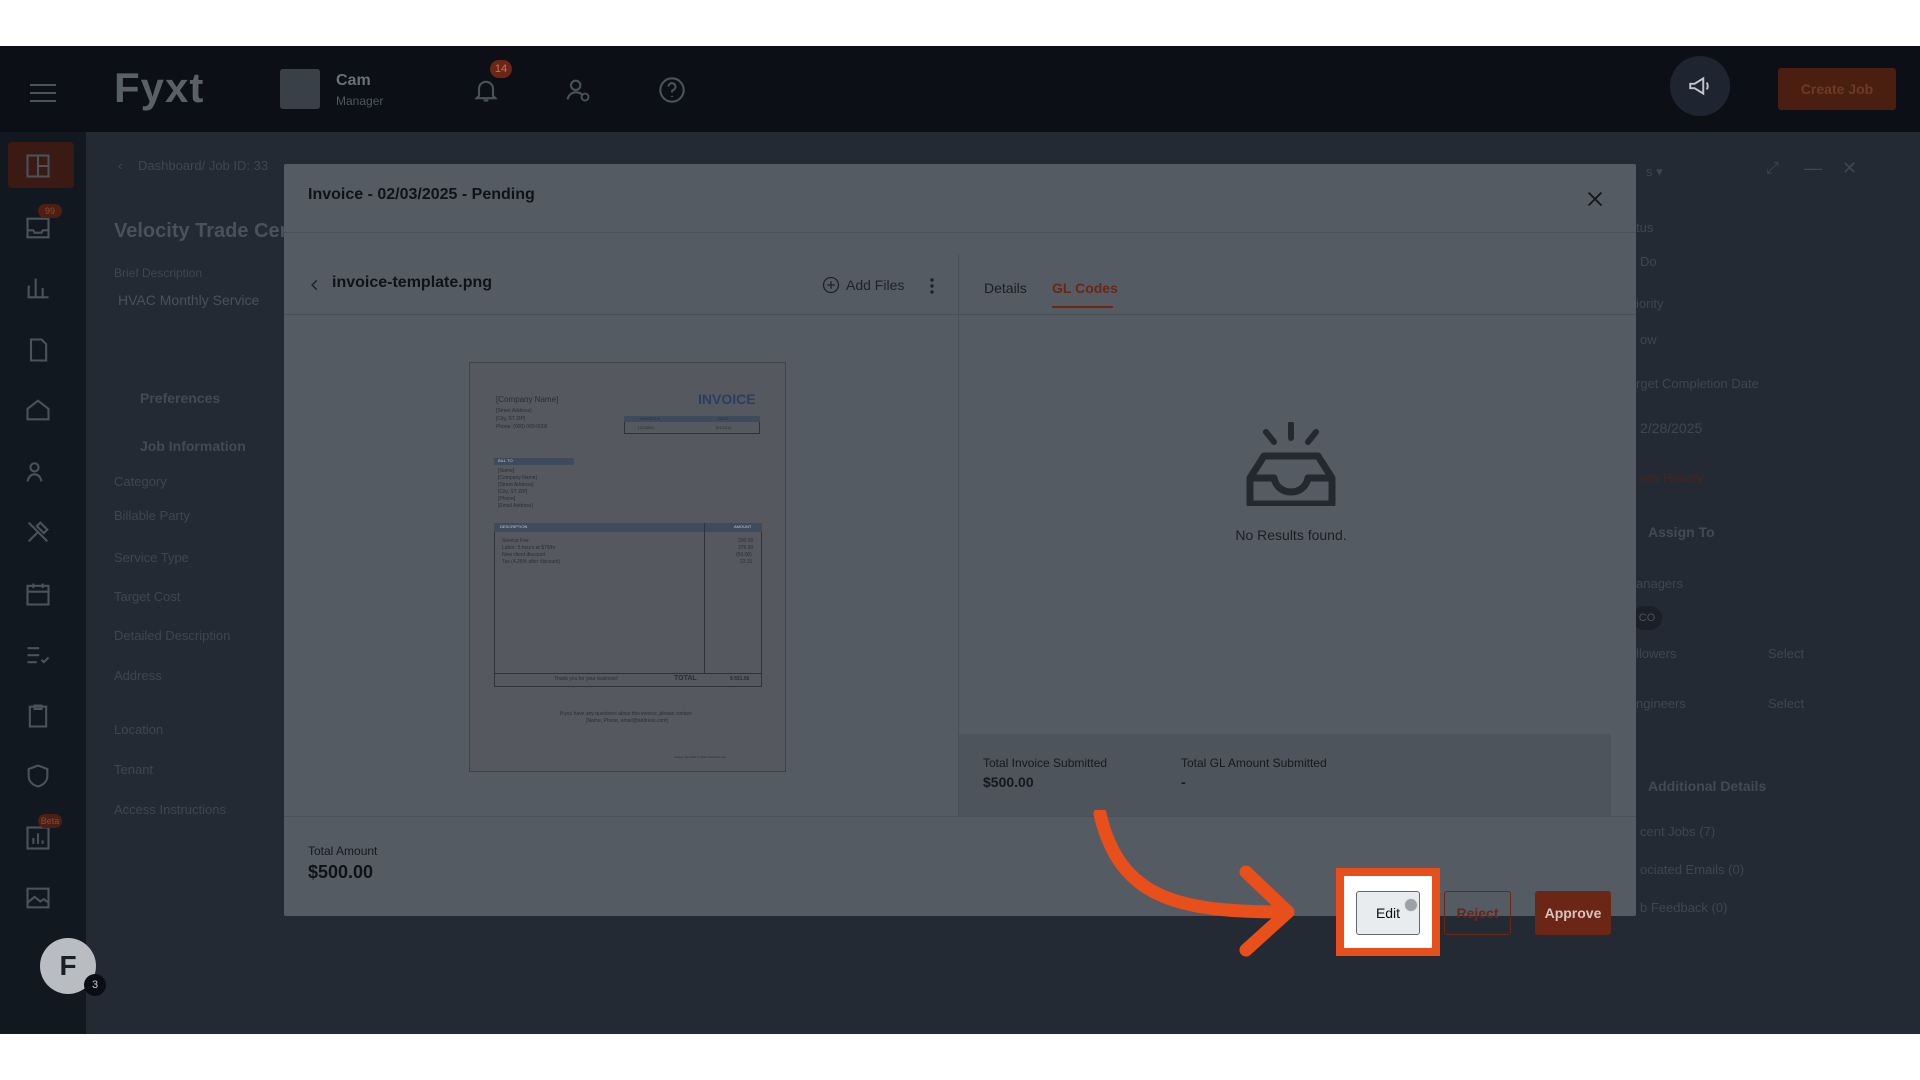  What do you see at coordinates (1700, 86) in the screenshot?
I see `announcements-button` at bounding box center [1700, 86].